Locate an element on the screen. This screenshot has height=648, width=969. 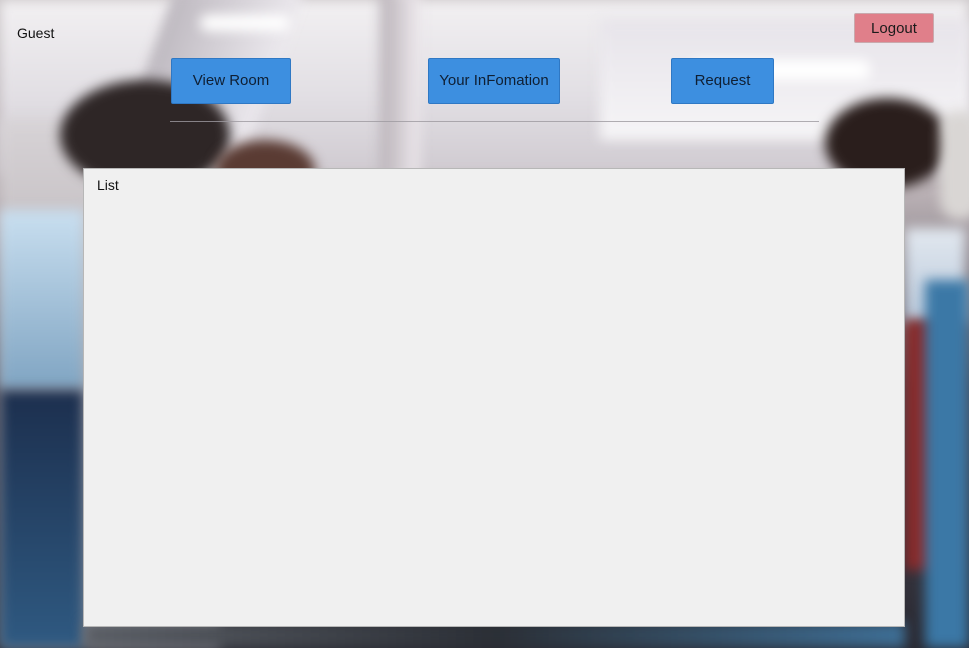
bg-passenger-head is located at coordinates (954, 165).